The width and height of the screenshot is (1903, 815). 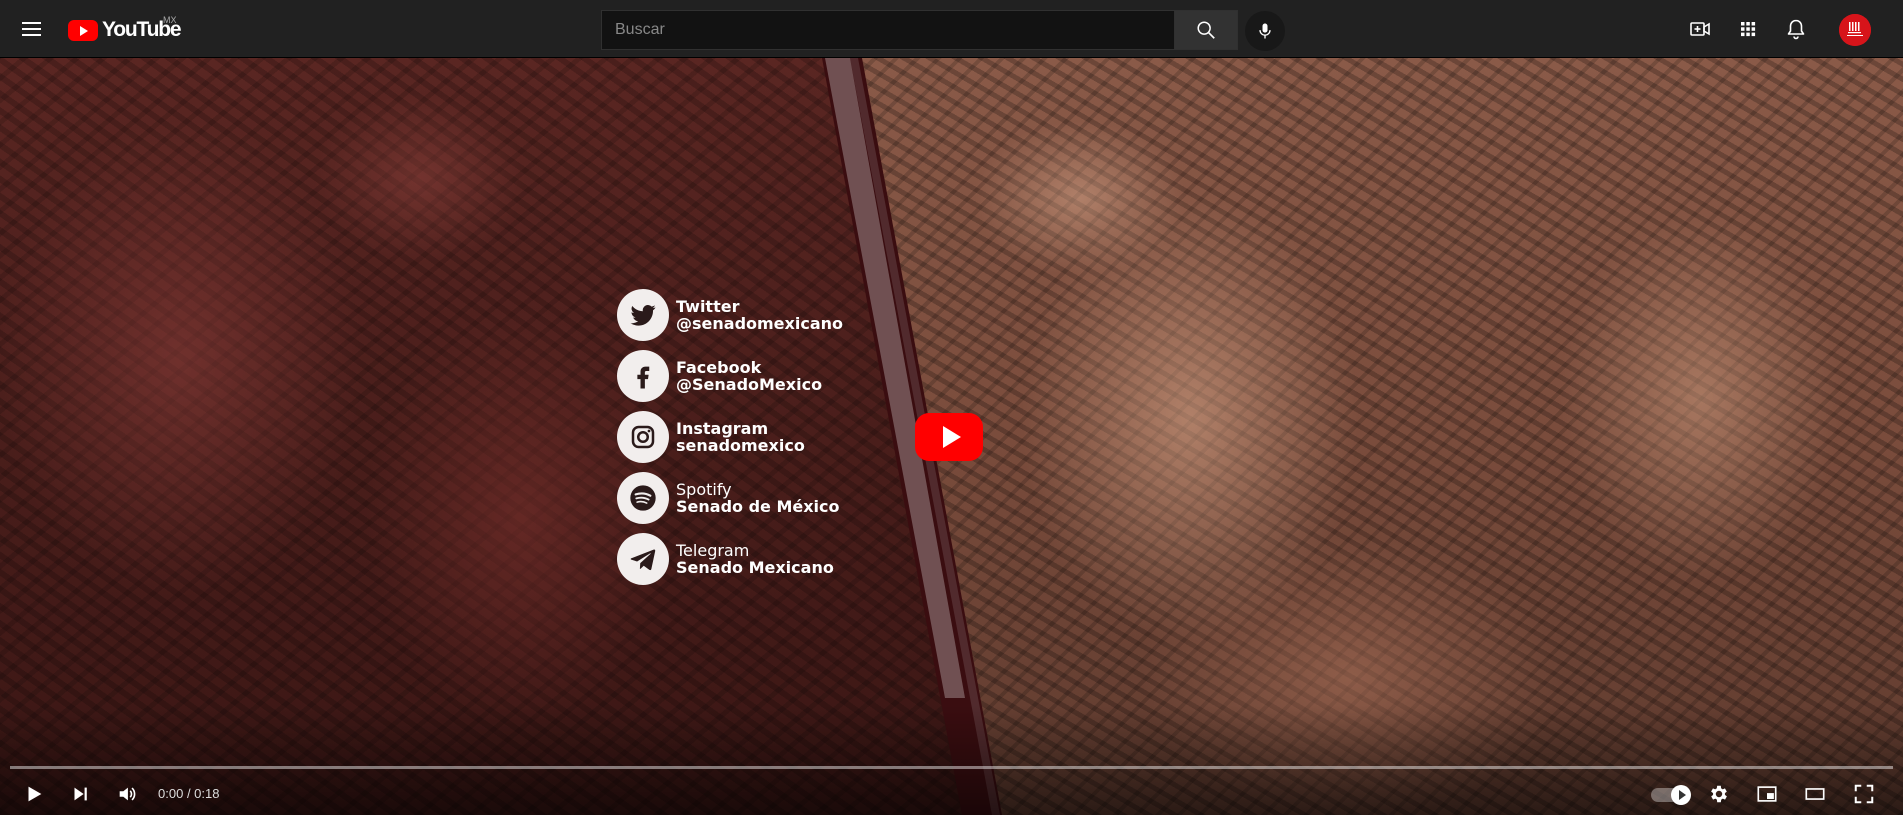 I want to click on fullscreen-icon, so click(x=1864, y=794).